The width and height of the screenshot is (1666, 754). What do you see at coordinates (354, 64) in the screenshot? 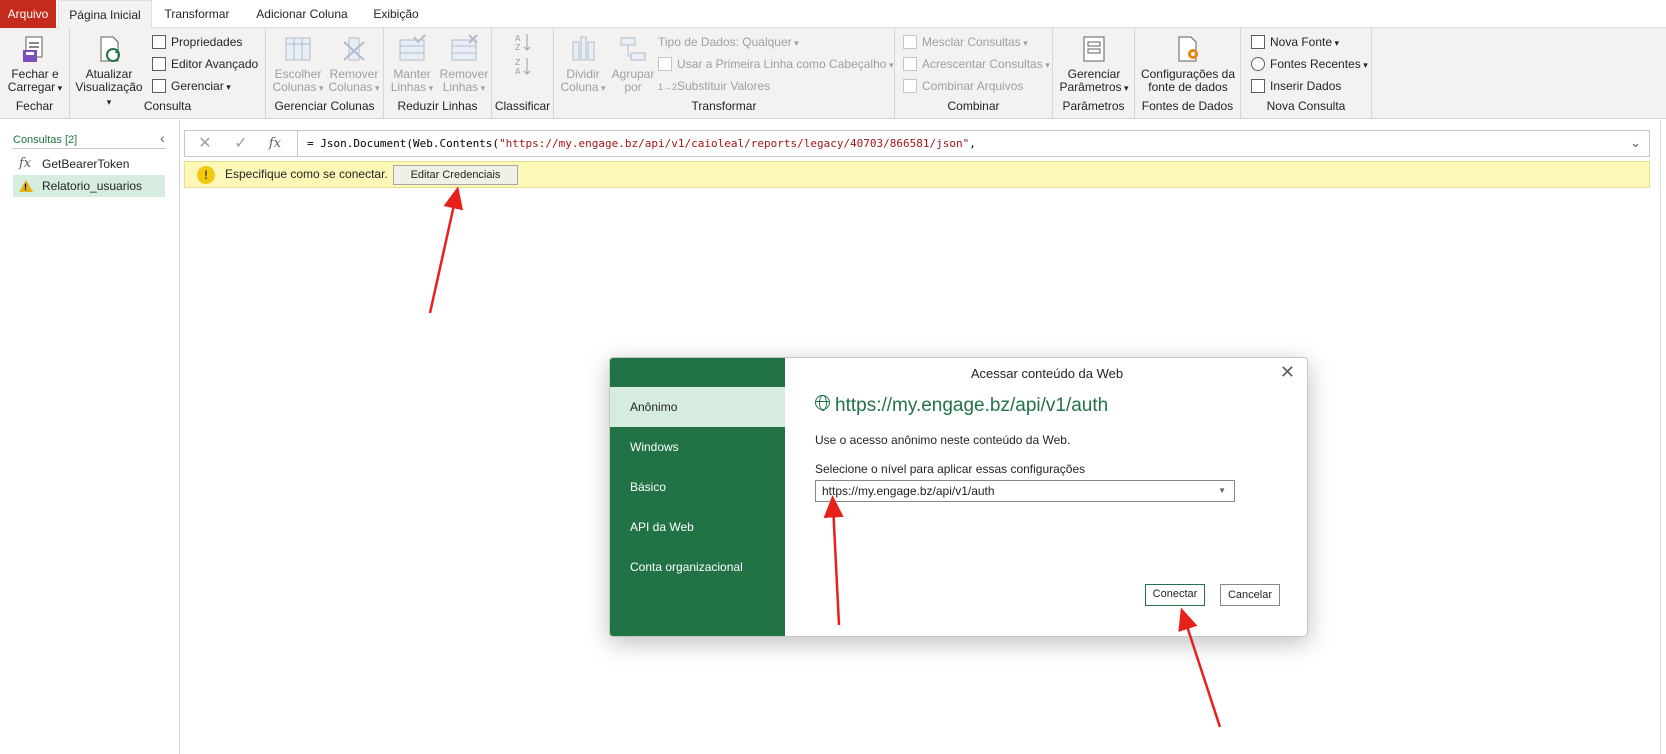
I see `remove-columns-button: Remover Colunas` at bounding box center [354, 64].